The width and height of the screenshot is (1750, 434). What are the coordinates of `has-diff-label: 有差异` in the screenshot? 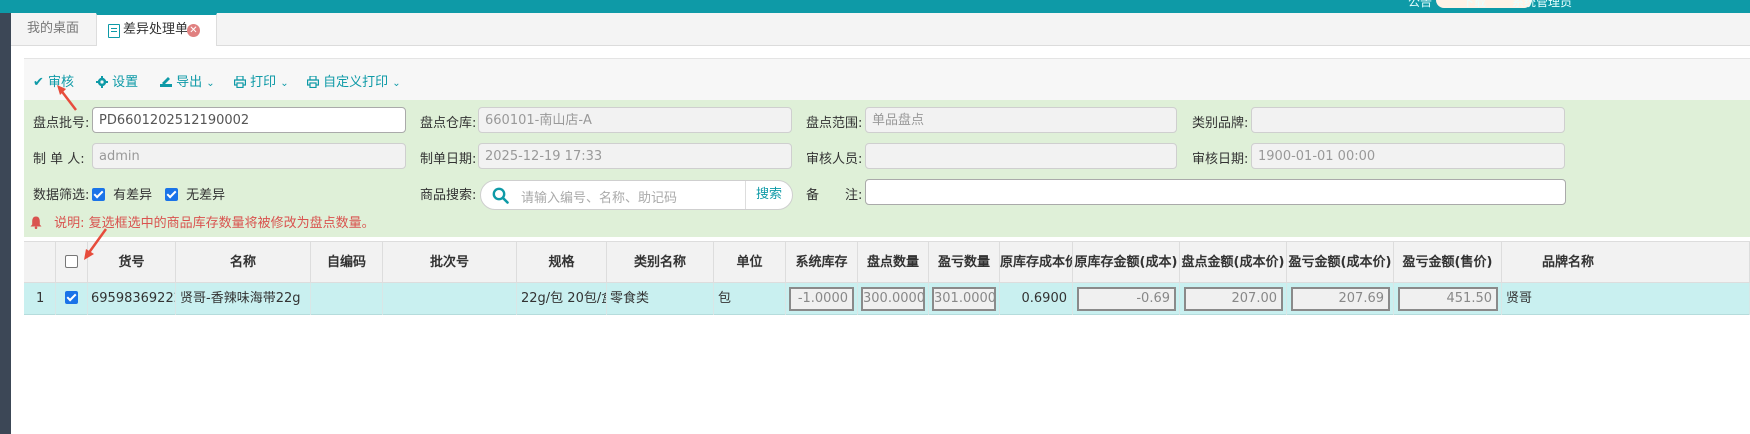 It's located at (133, 195).